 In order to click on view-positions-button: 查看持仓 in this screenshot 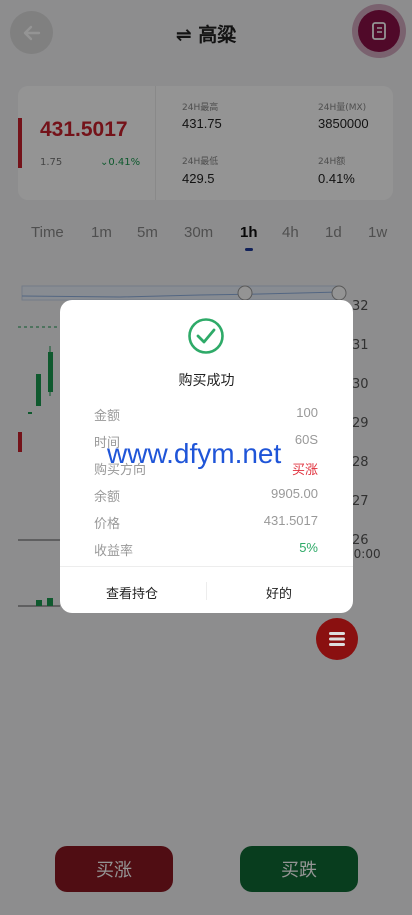, I will do `click(132, 592)`.